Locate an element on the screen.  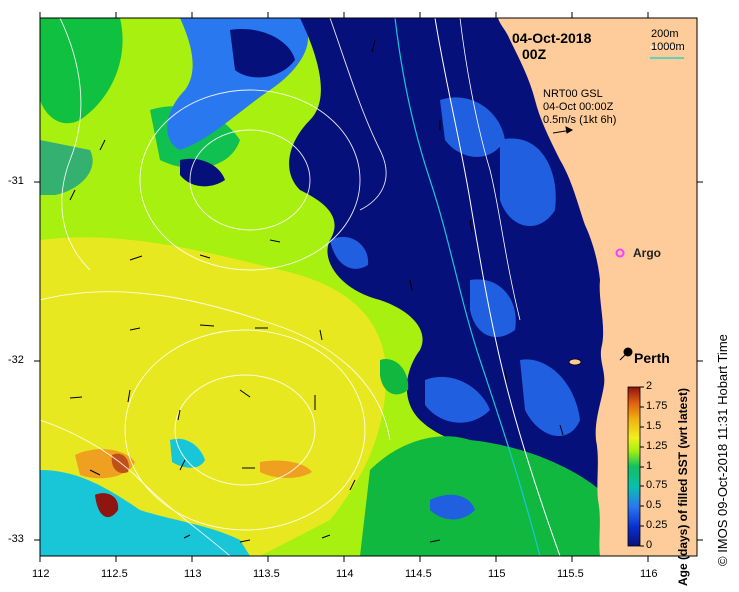
colorbar is located at coordinates (634, 466).